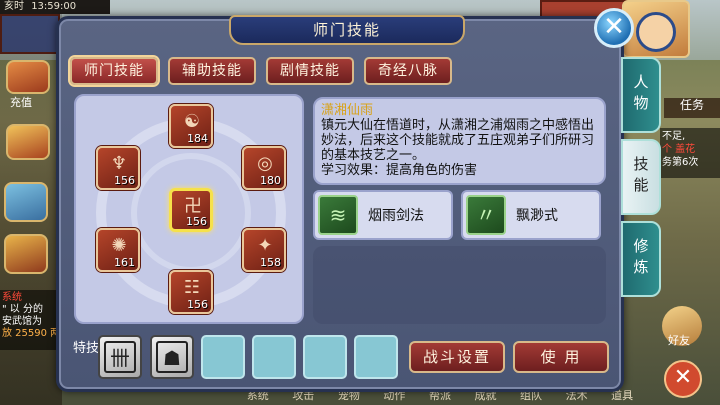 This screenshot has width=720, height=405. What do you see at coordinates (561, 357) in the screenshot?
I see `use-button: 使 用` at bounding box center [561, 357].